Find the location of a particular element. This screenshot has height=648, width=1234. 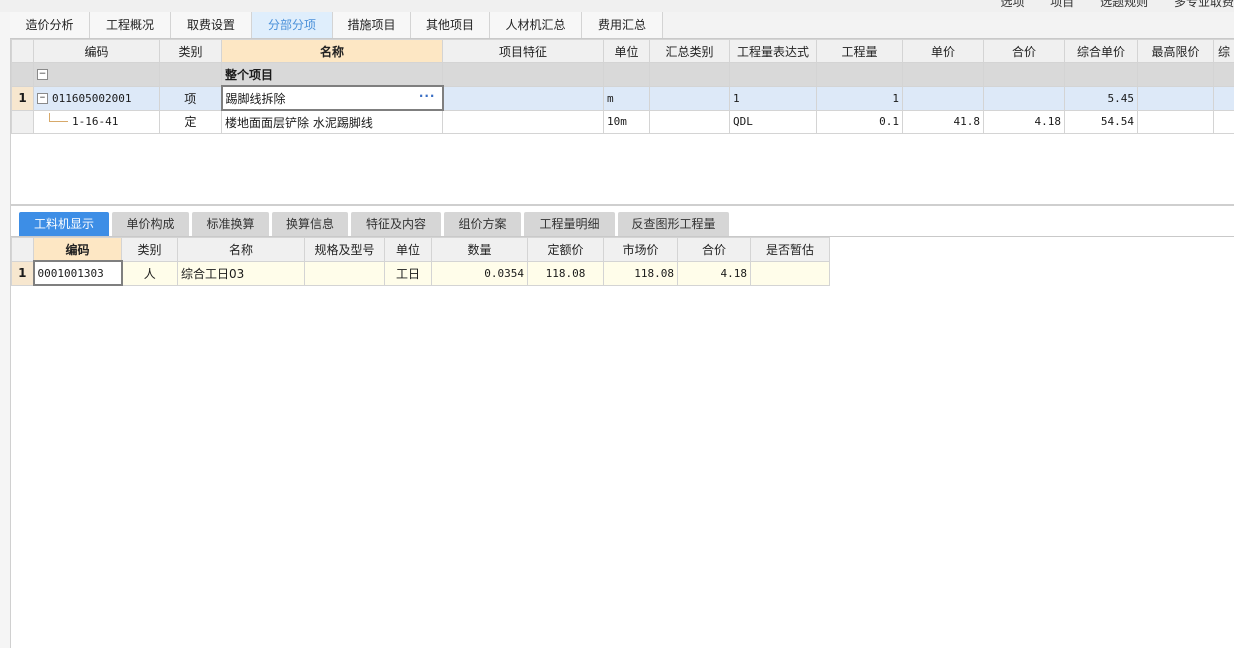

col-header-unit-price: 单价 is located at coordinates (943, 51).